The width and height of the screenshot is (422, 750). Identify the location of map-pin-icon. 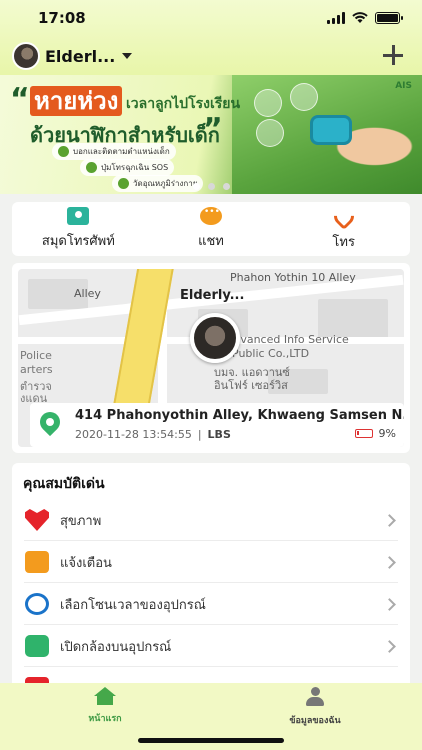
(50, 422).